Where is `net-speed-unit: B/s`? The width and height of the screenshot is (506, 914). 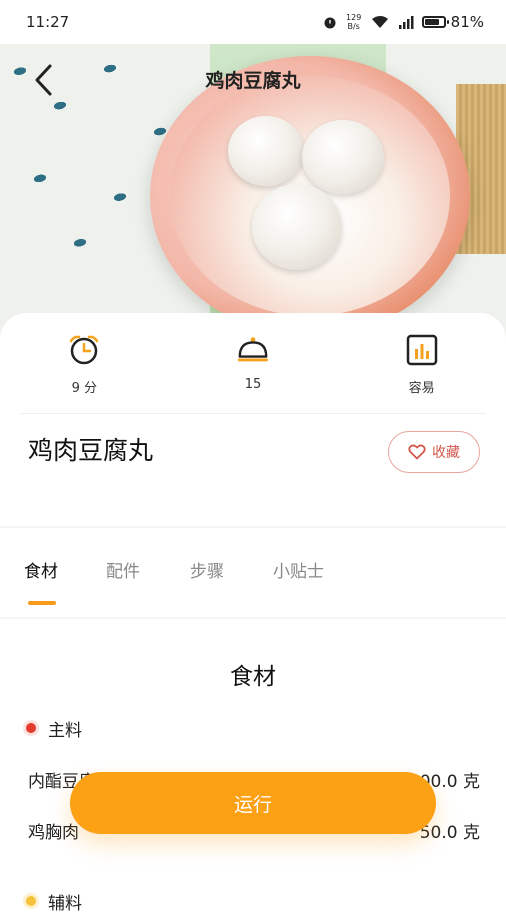
net-speed-unit: B/s is located at coordinates (353, 26).